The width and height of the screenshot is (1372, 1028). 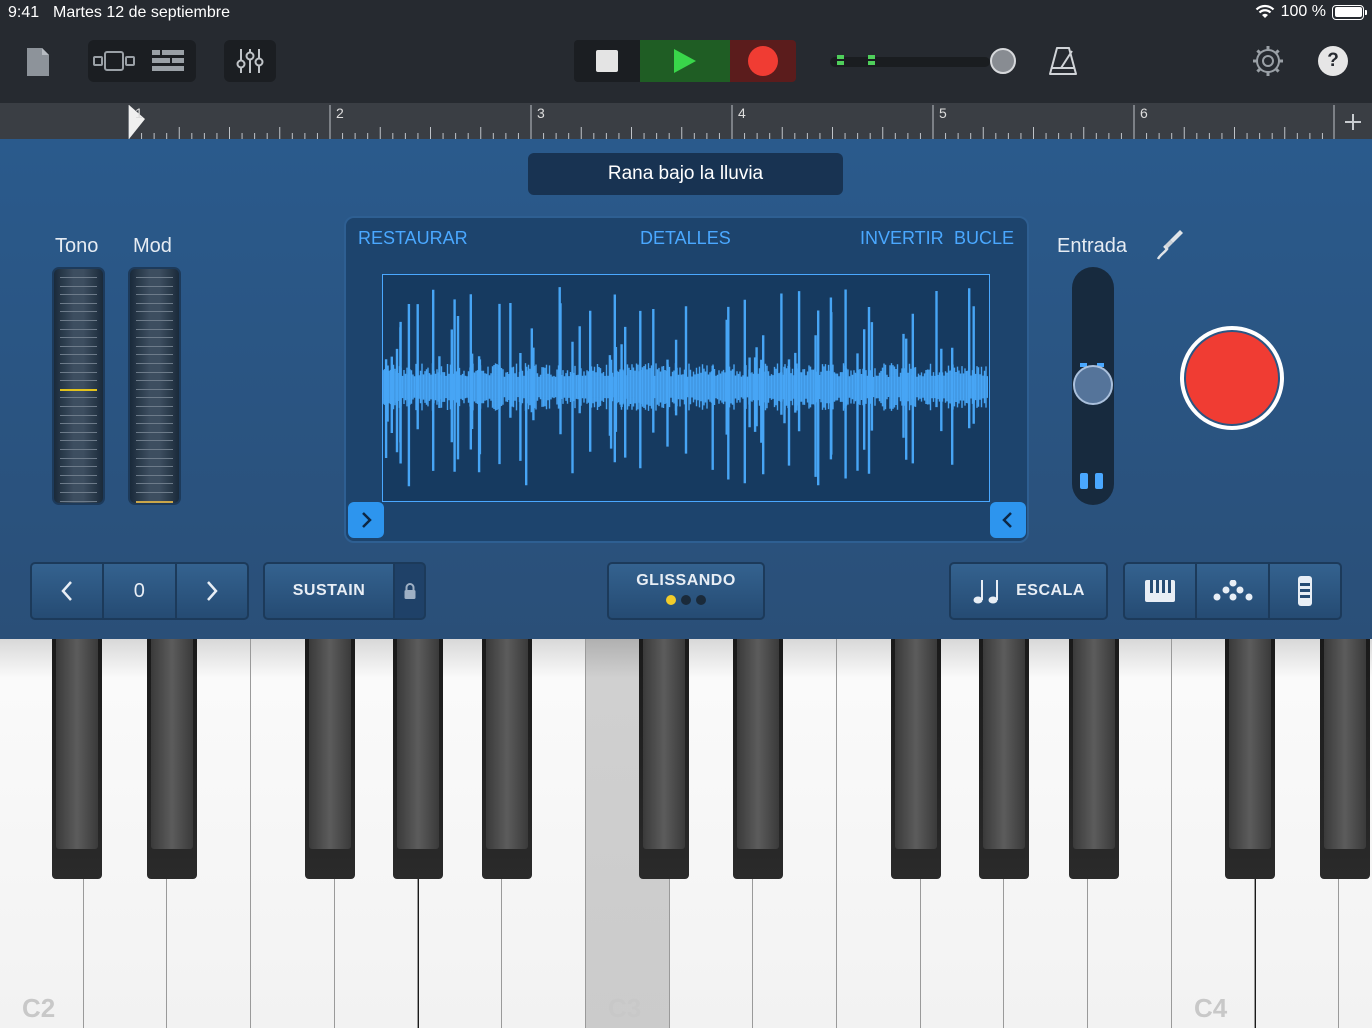 I want to click on keyboard-size-button, so click(x=1305, y=591).